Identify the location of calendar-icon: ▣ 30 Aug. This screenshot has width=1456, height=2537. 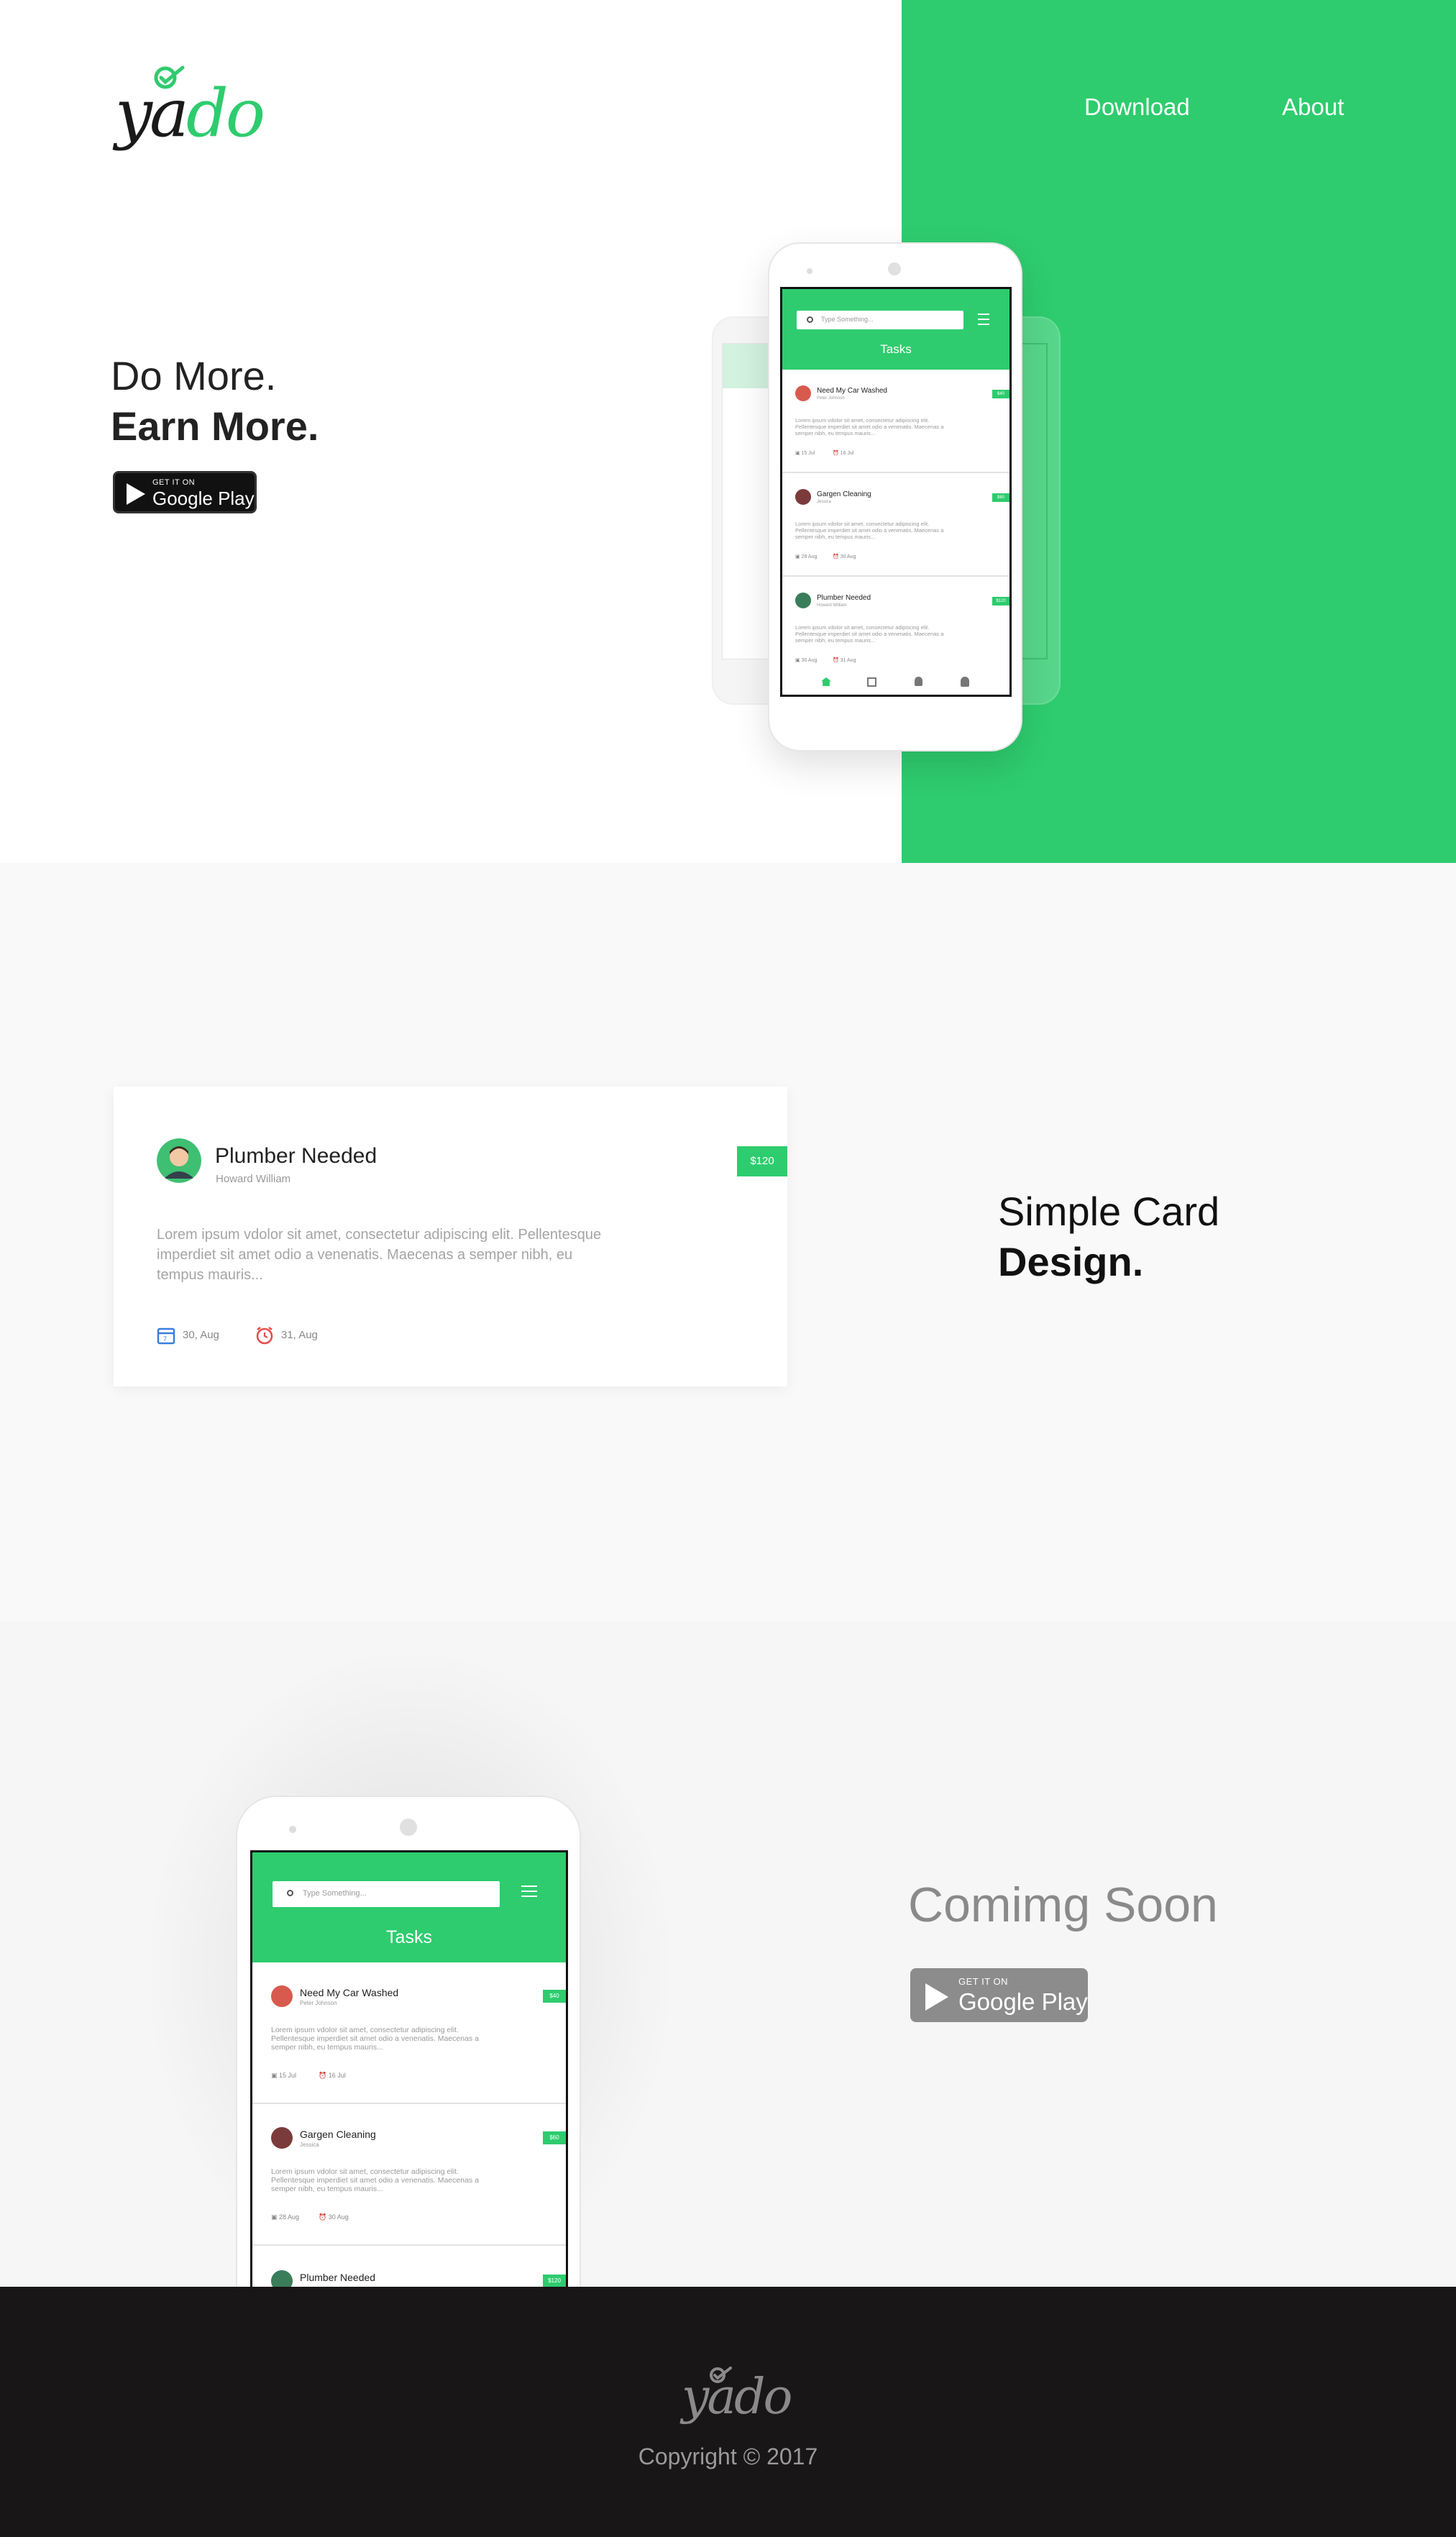
(806, 660).